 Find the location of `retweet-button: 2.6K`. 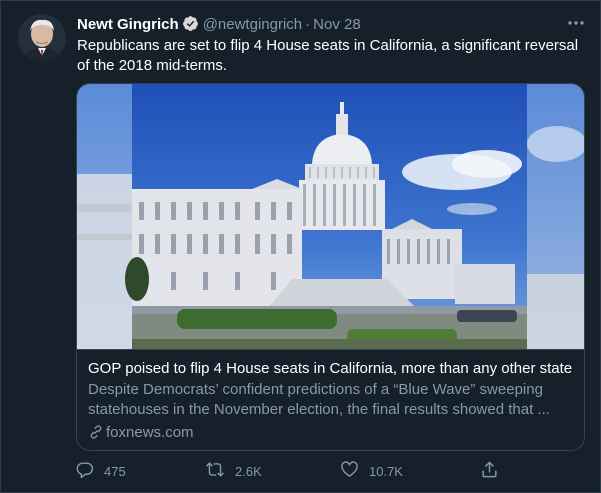

retweet-button: 2.6K is located at coordinates (233, 471).